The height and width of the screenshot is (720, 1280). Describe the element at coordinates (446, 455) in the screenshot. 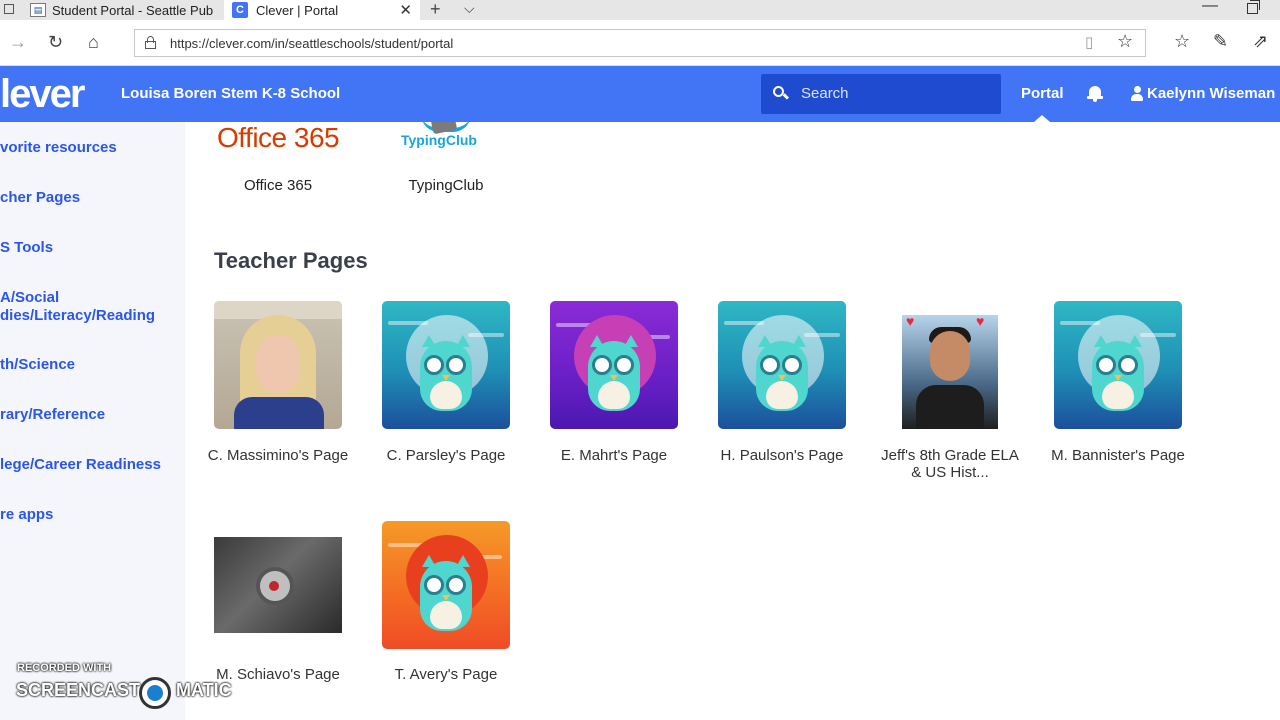

I see `teacher-page-label: C. Parsley's Page` at that location.